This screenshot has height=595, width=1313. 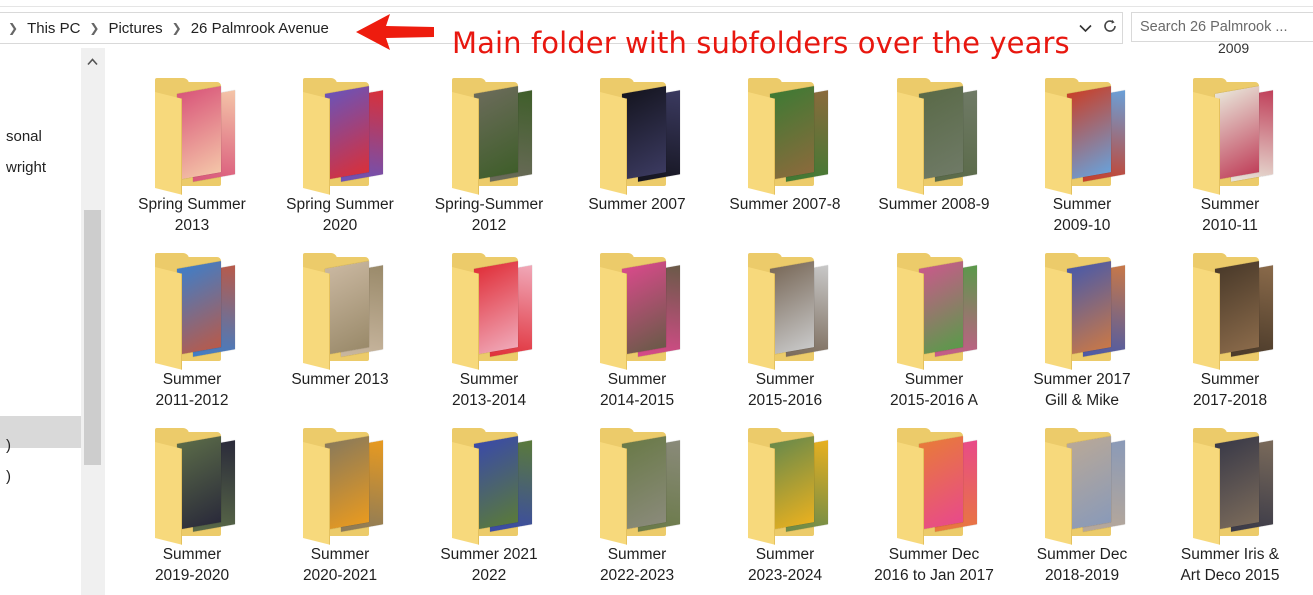 I want to click on folder-item: Summer 2021 2022, so click(x=489, y=491).